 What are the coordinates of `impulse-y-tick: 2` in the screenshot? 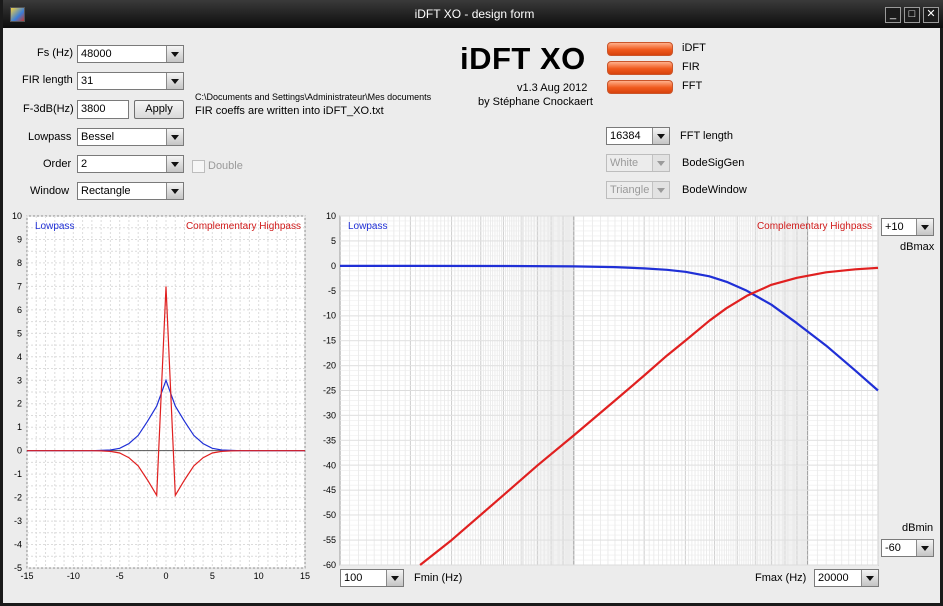 It's located at (19, 404).